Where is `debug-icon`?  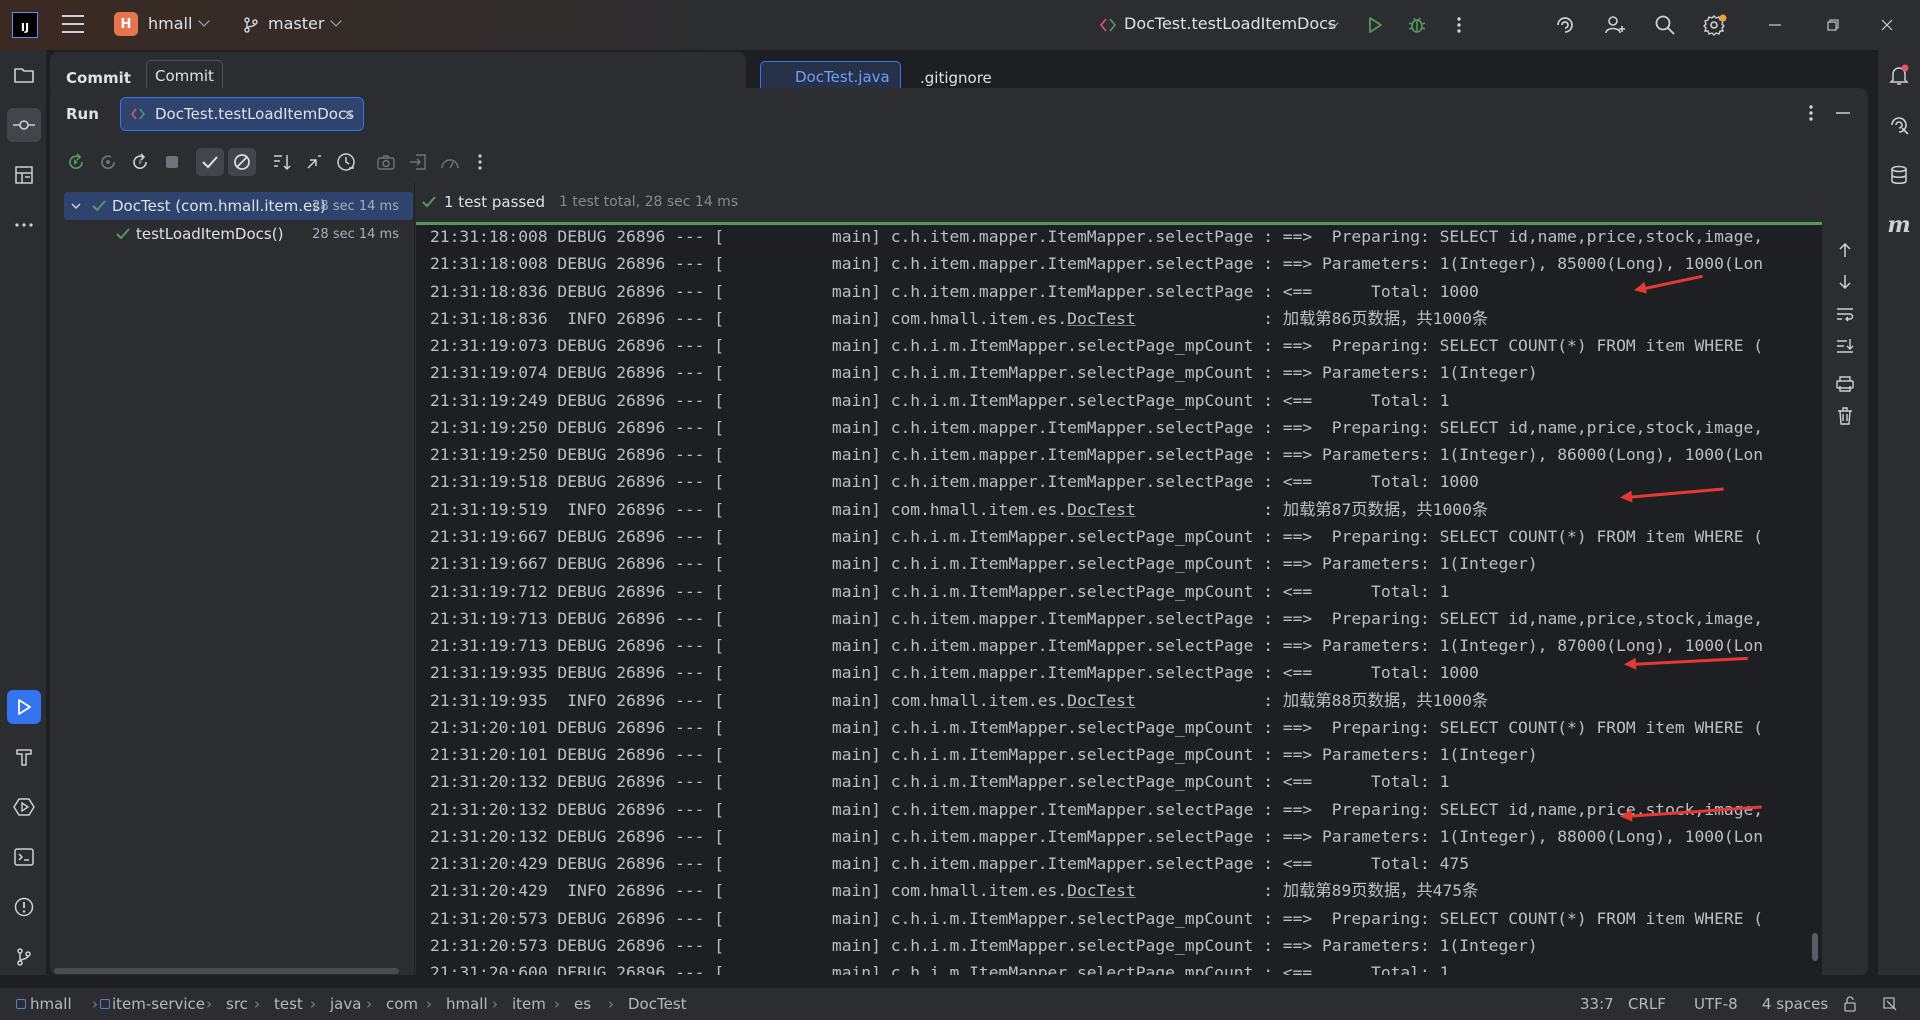
debug-icon is located at coordinates (1417, 25).